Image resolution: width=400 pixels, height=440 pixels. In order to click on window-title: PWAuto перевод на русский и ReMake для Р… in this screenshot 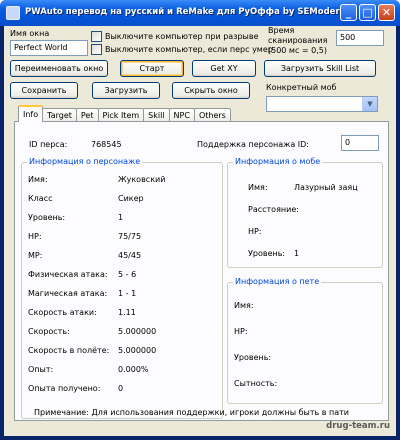, I will do `click(182, 12)`.